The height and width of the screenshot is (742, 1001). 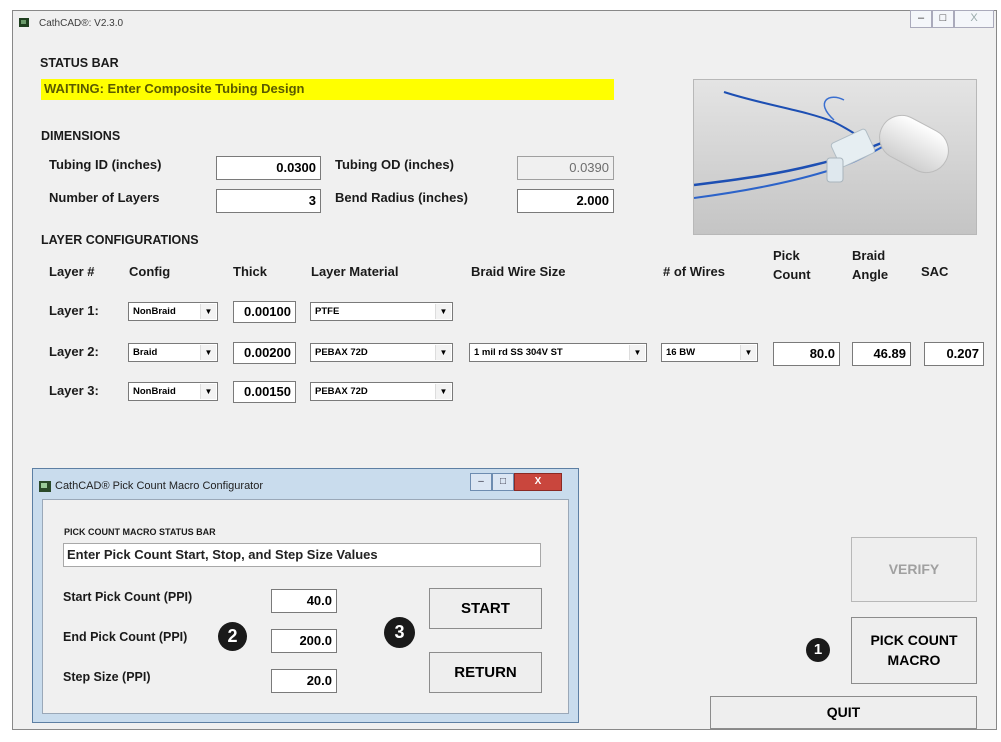 I want to click on col-wires: # of Wires, so click(x=694, y=271).